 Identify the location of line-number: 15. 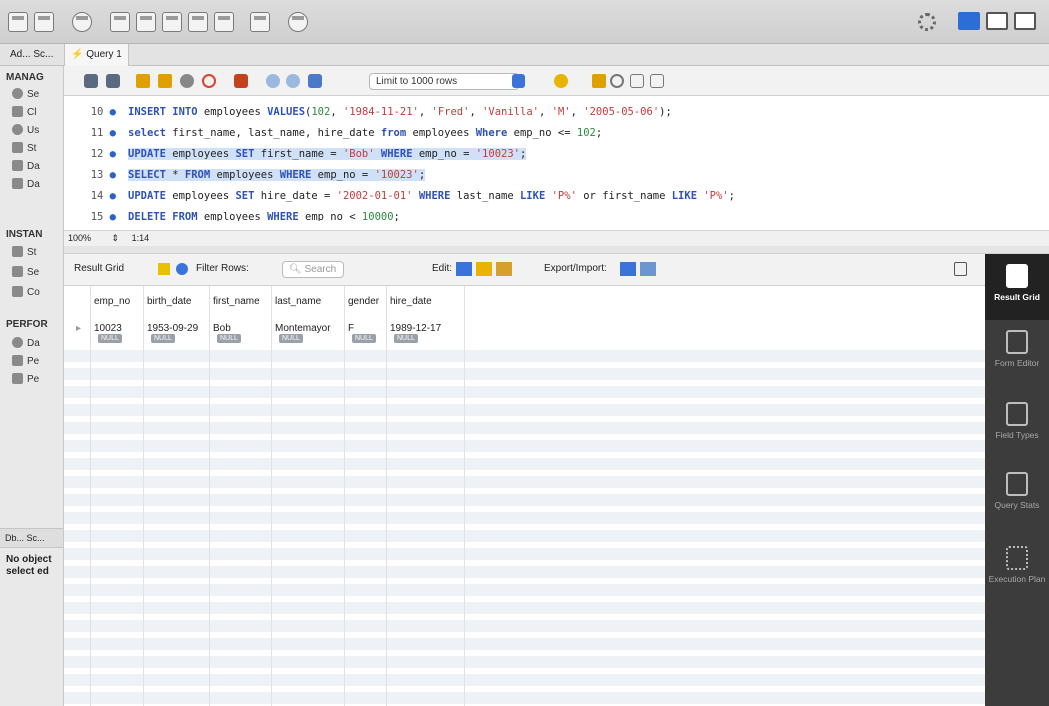
(97, 216).